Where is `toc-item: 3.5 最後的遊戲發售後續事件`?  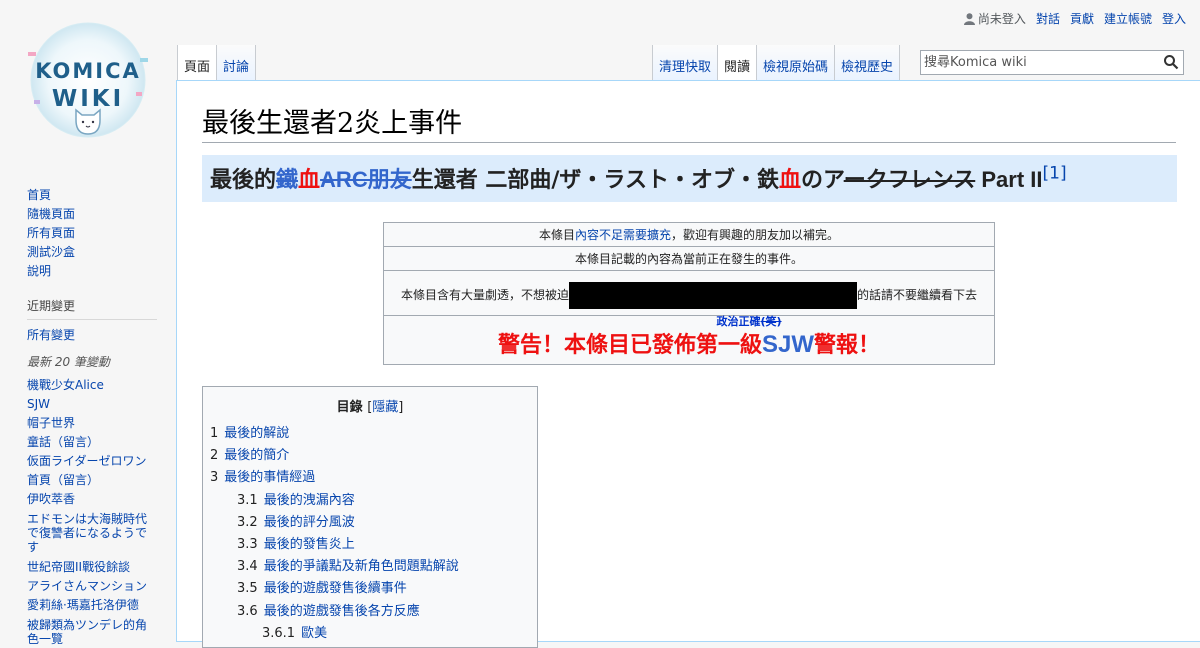
toc-item: 3.5 最後的遊戲發售後續事件 is located at coordinates (370, 589).